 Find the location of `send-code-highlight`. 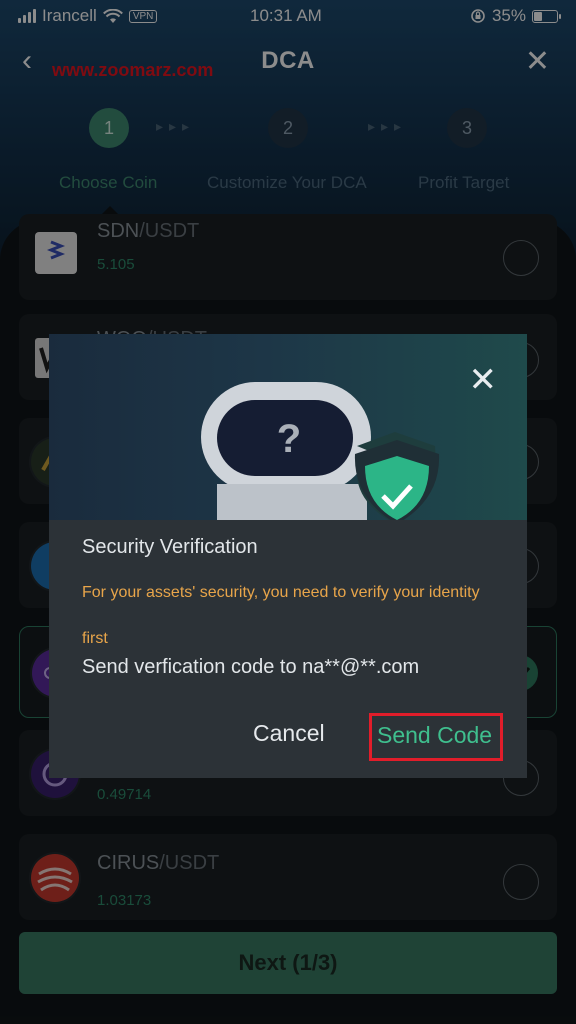

send-code-highlight is located at coordinates (436, 737).